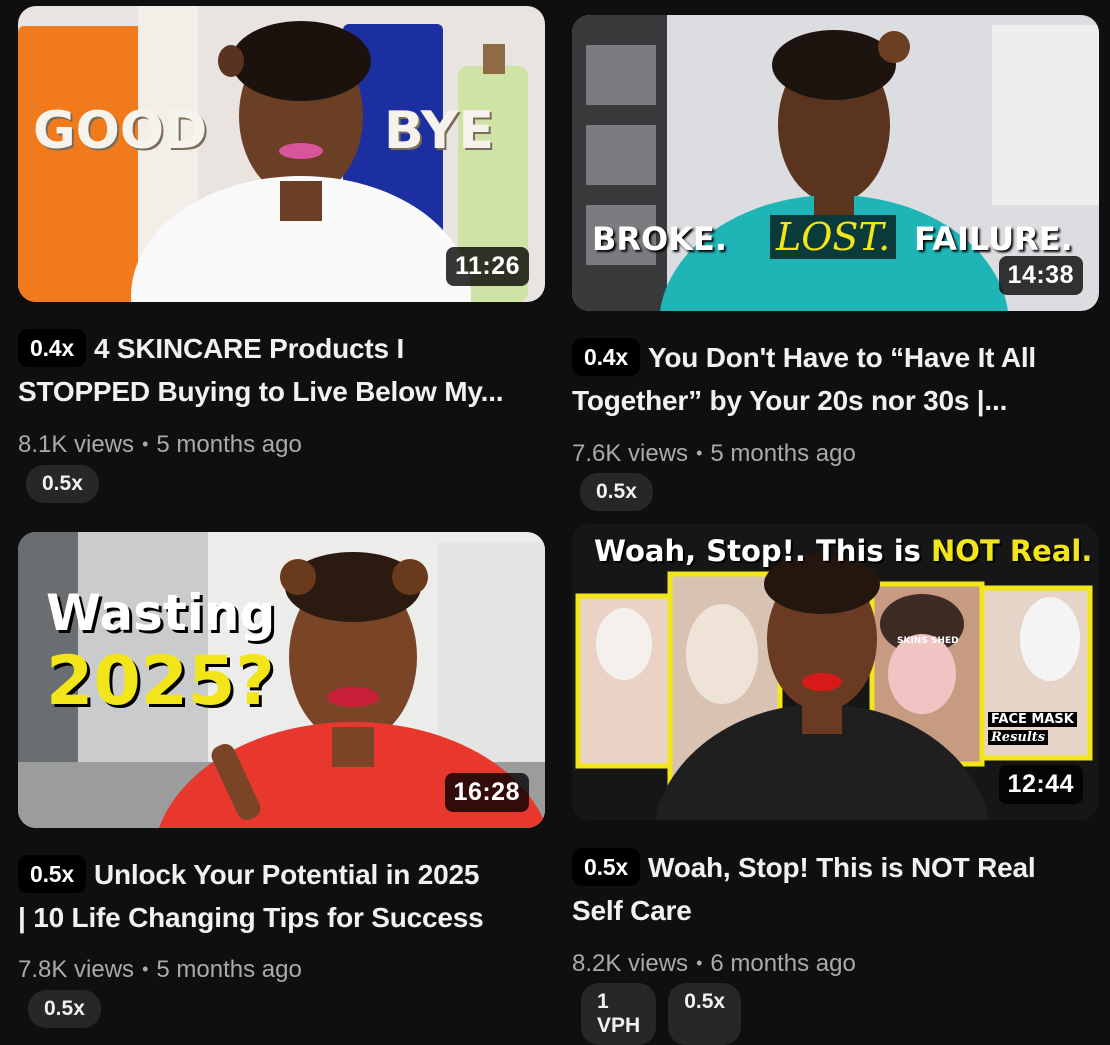  What do you see at coordinates (660, 239) in the screenshot?
I see `thumbnail-text-broke: BROKE.` at bounding box center [660, 239].